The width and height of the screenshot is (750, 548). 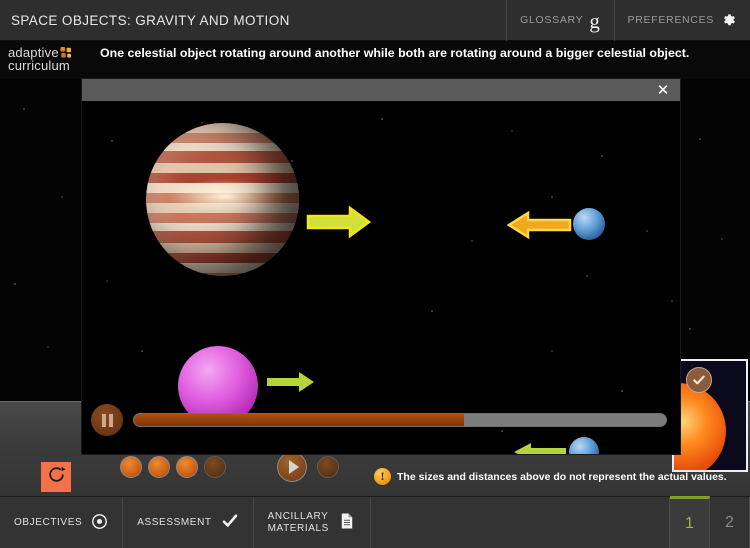 I want to click on brand-logo: adaptive curriculum, so click(x=53, y=59).